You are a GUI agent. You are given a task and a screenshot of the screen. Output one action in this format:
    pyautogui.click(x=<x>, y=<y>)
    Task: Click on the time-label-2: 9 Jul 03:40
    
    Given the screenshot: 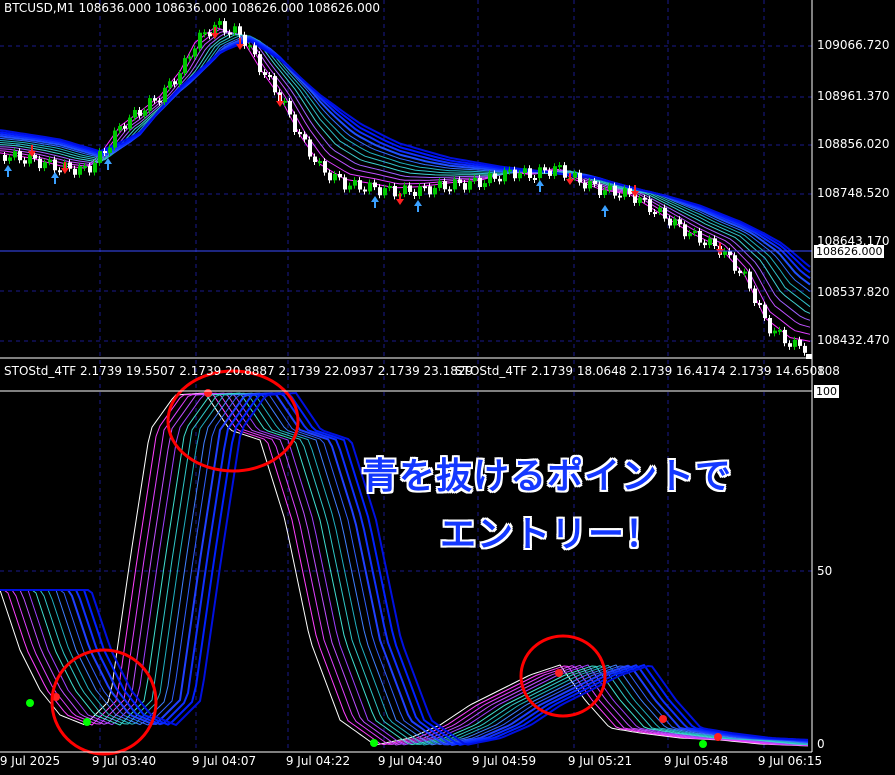 What is the action you would take?
    pyautogui.click(x=124, y=761)
    